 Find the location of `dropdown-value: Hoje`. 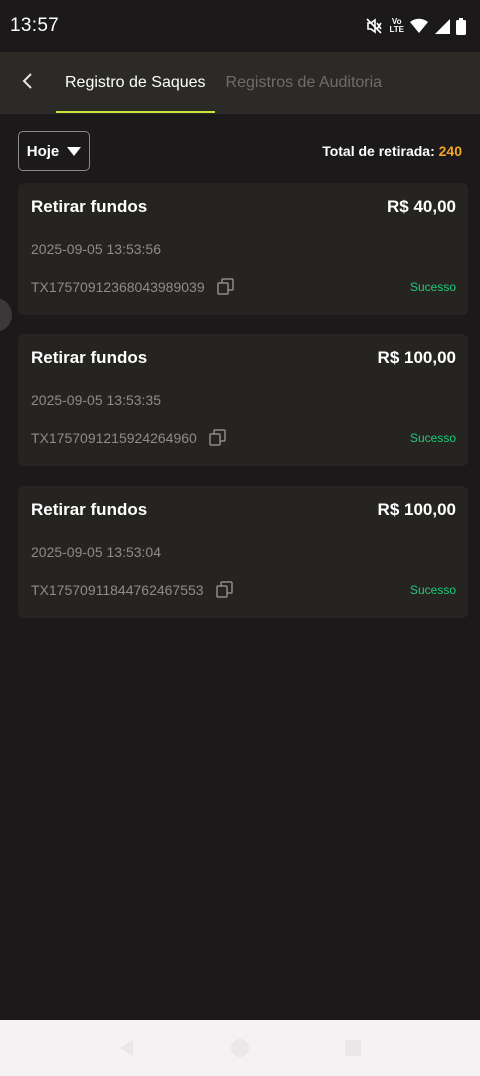

dropdown-value: Hoje is located at coordinates (43, 151).